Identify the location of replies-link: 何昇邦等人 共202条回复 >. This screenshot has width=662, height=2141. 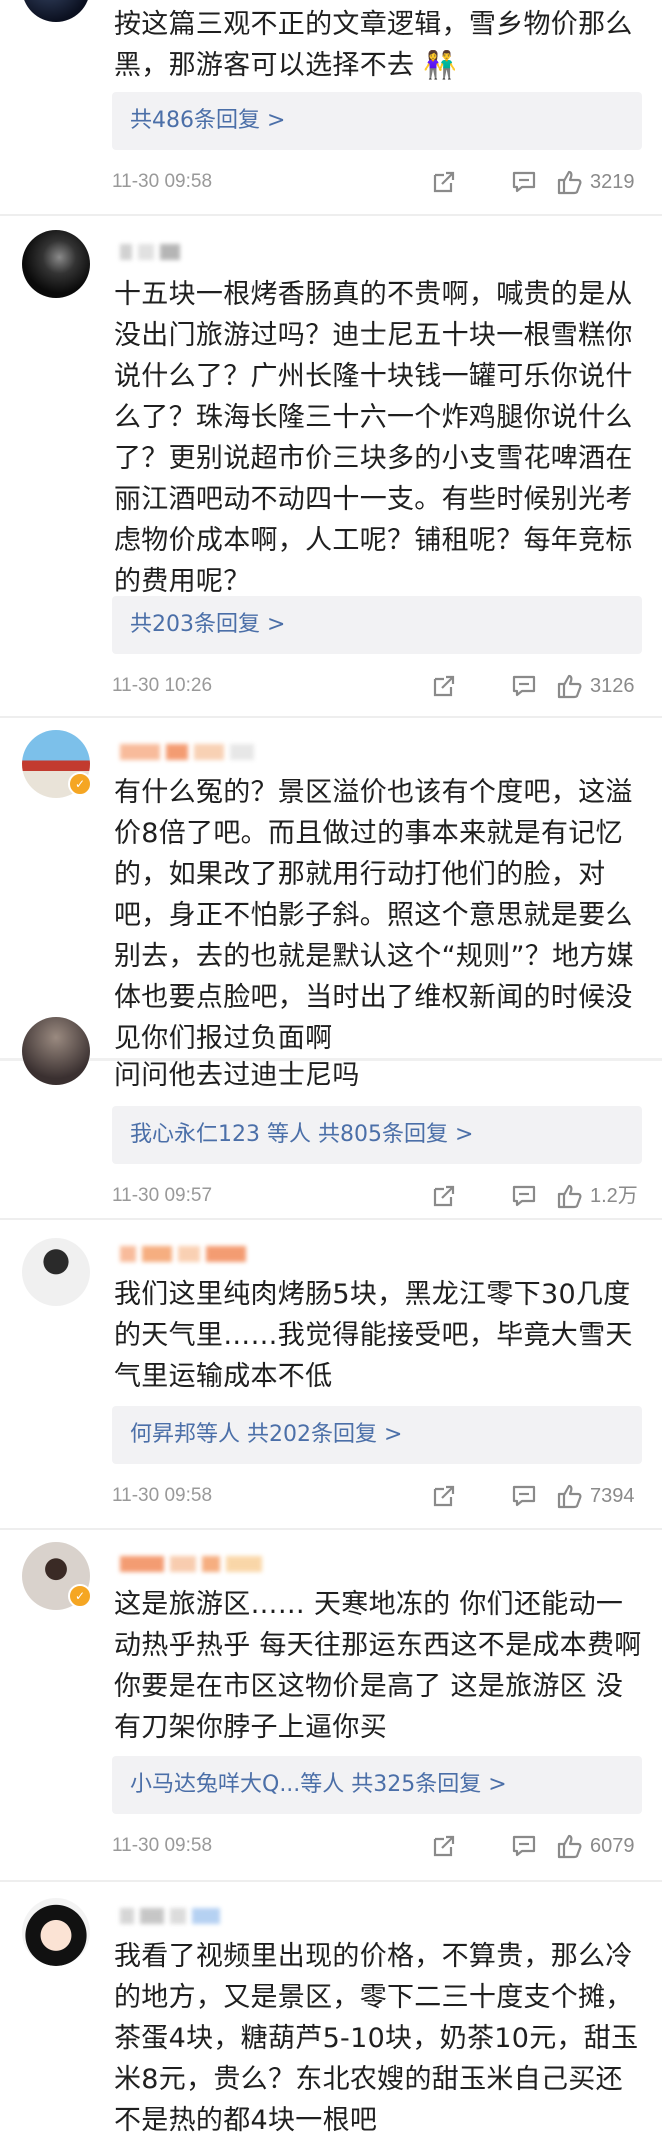
(377, 1435).